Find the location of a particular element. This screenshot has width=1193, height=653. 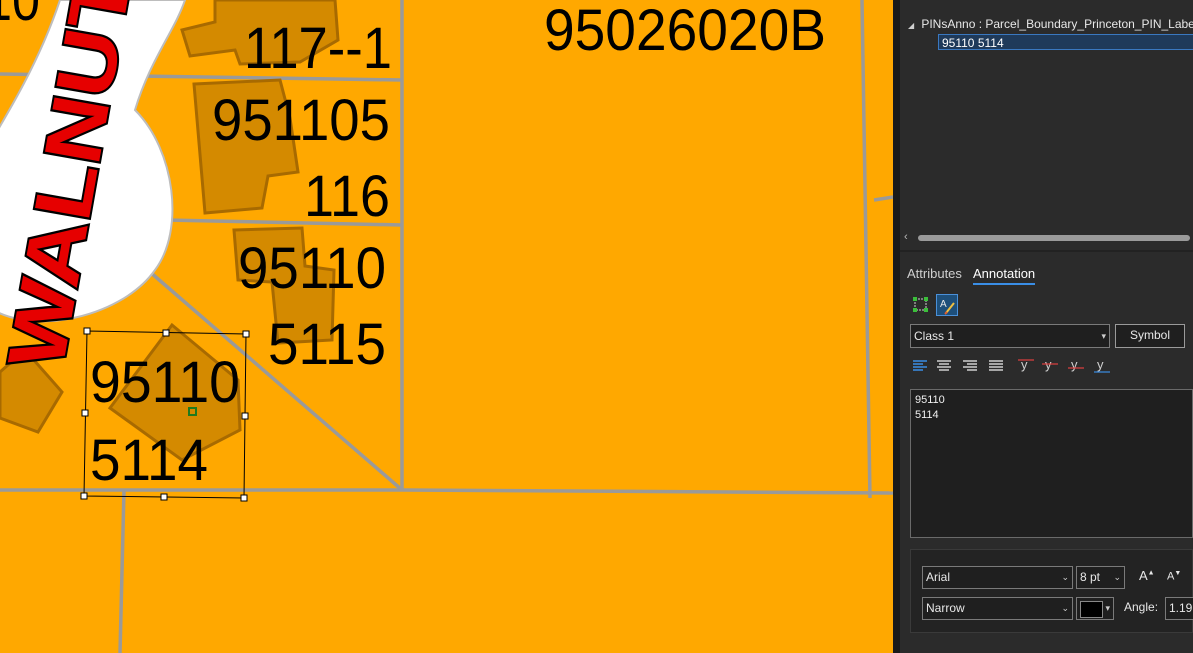

edit-vertices-button is located at coordinates (921, 305).